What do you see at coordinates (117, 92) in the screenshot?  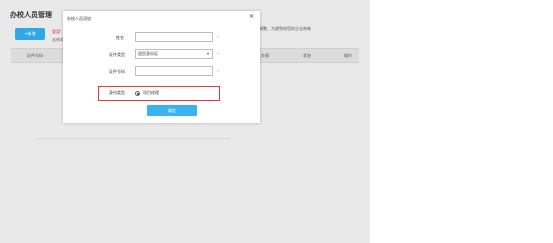 I see `identity-type-label: 身份类型` at bounding box center [117, 92].